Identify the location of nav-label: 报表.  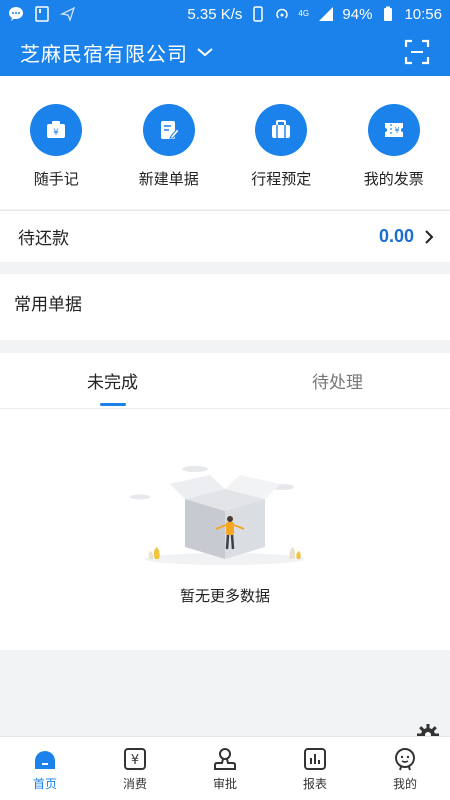
(314, 784).